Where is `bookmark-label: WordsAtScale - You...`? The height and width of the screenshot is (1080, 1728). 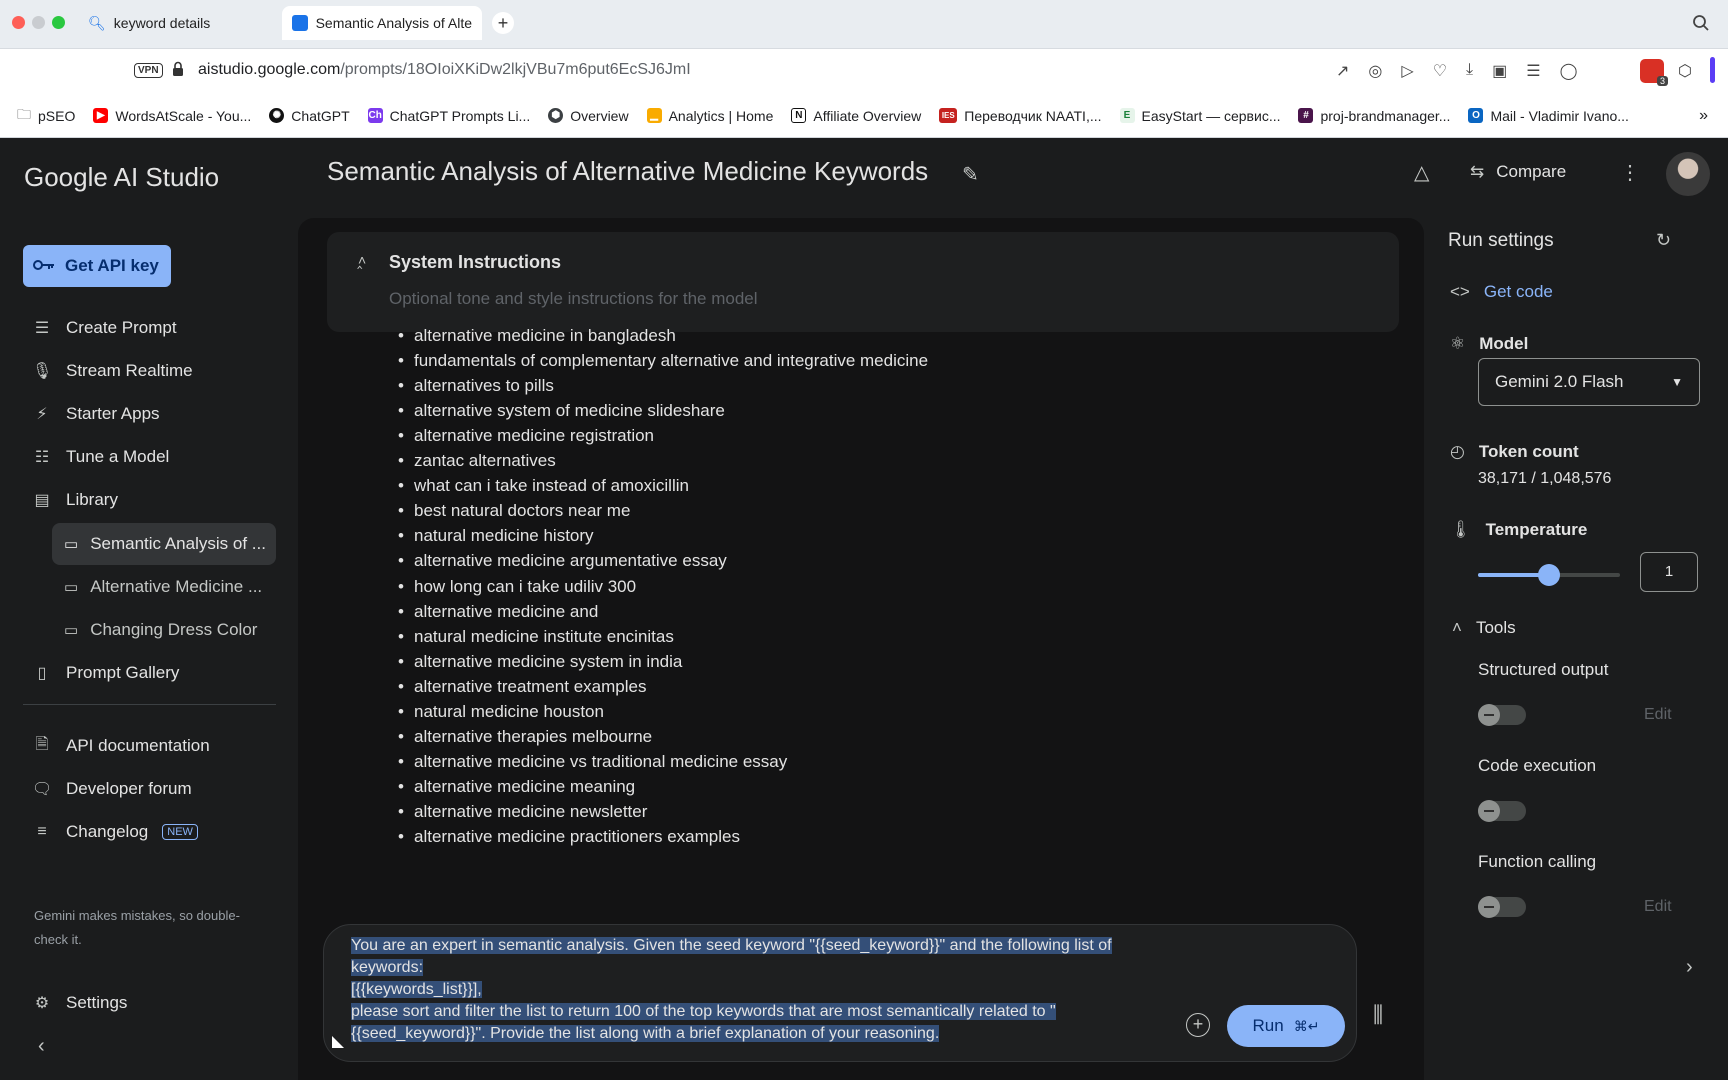 bookmark-label: WordsAtScale - You... is located at coordinates (183, 115).